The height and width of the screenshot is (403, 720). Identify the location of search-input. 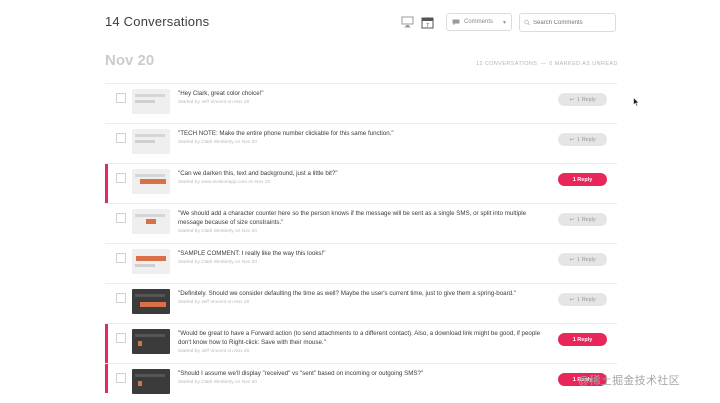
(570, 22).